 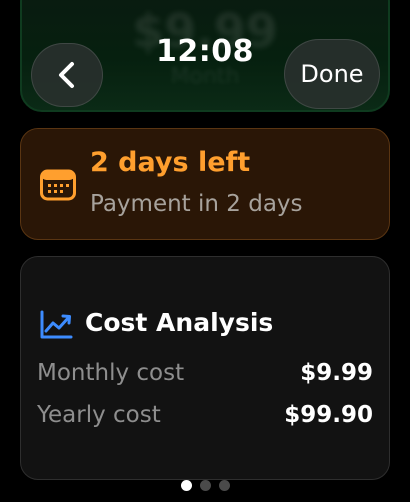 I want to click on monthly-cost-value: $9.99, so click(x=336, y=373).